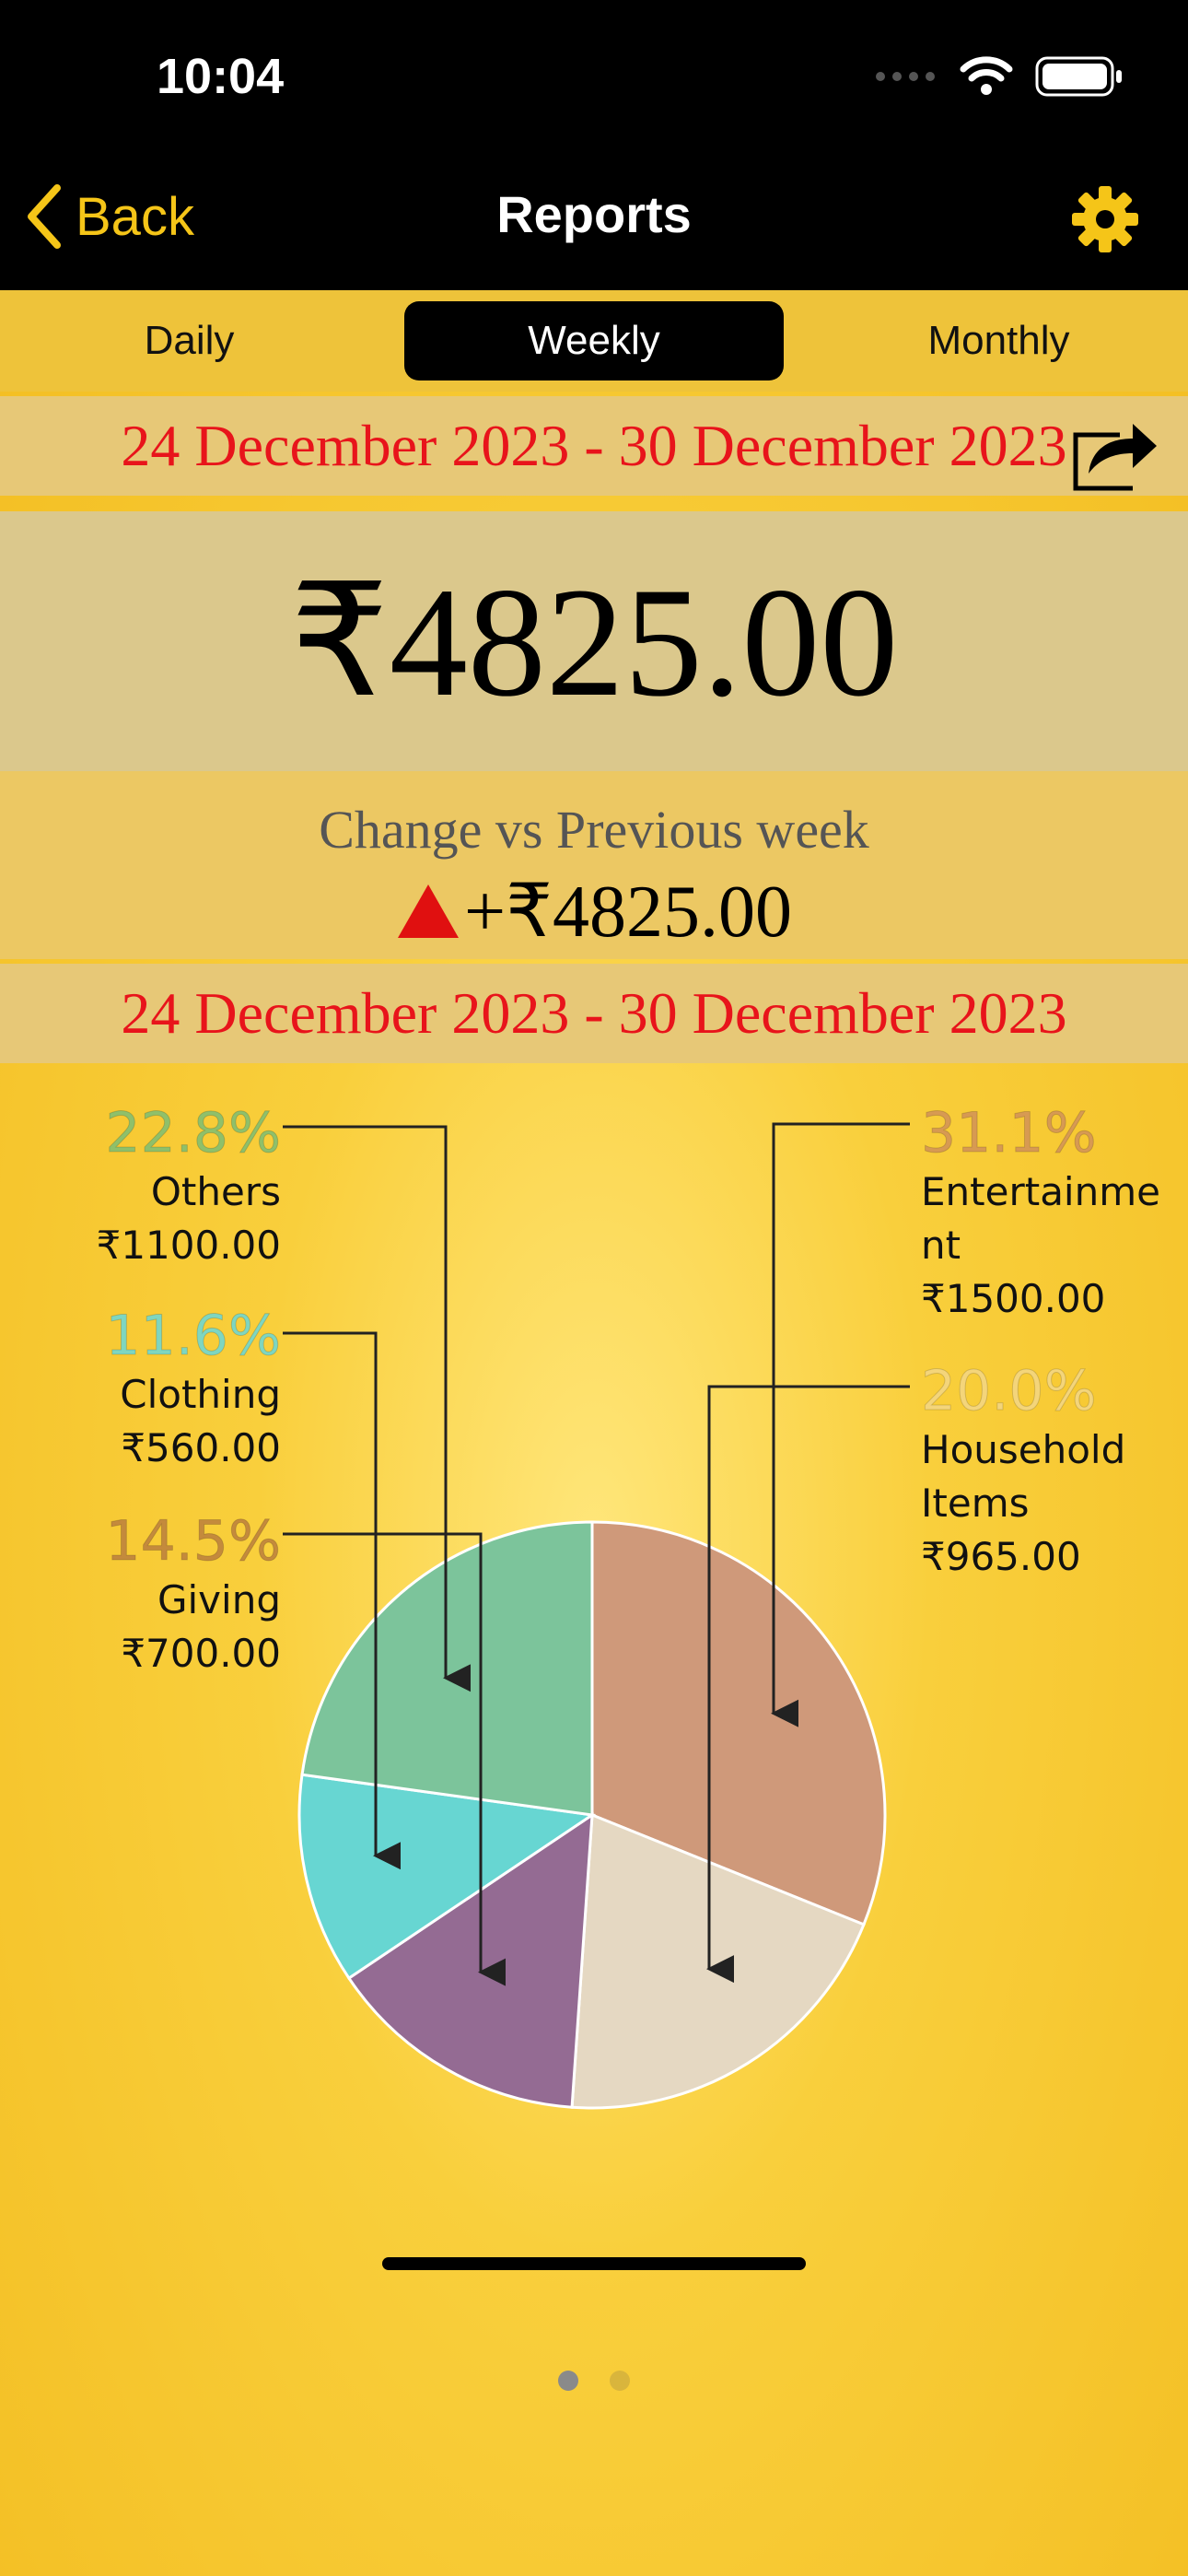 The image size is (1188, 2576). Describe the element at coordinates (447, 1668) in the screenshot. I see `pie-slice-others` at that location.